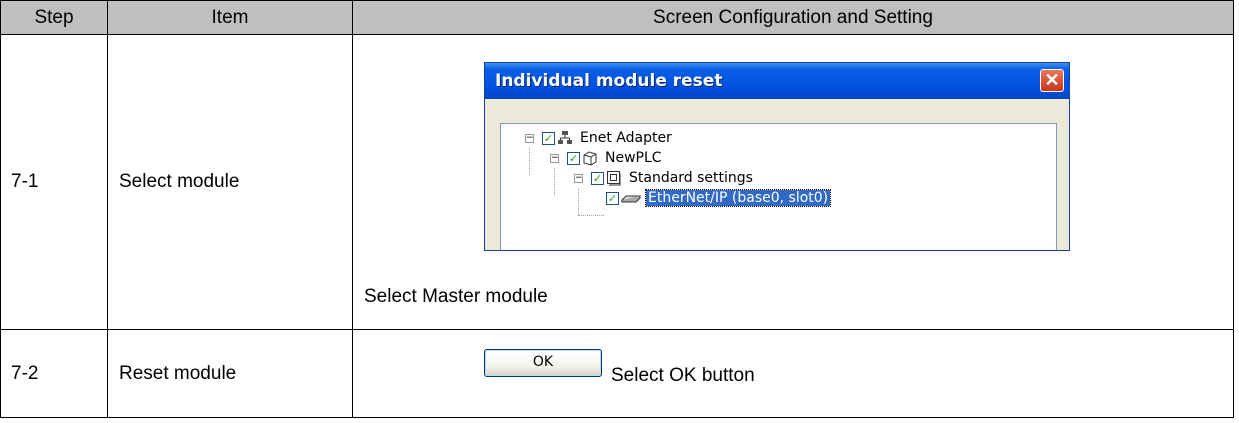 Image resolution: width=1239 pixels, height=423 pixels. Describe the element at coordinates (456, 296) in the screenshot. I see `instruction-caption: Select Master module` at that location.